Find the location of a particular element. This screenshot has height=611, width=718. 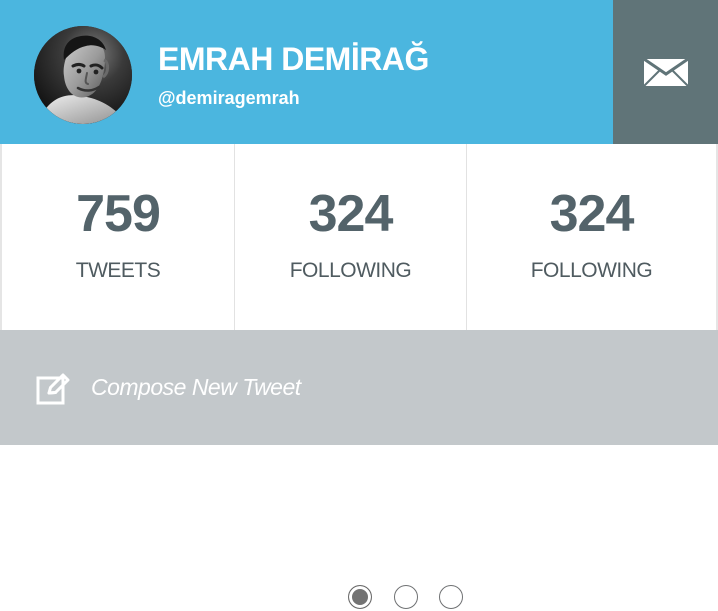

mail-icon is located at coordinates (665, 72).